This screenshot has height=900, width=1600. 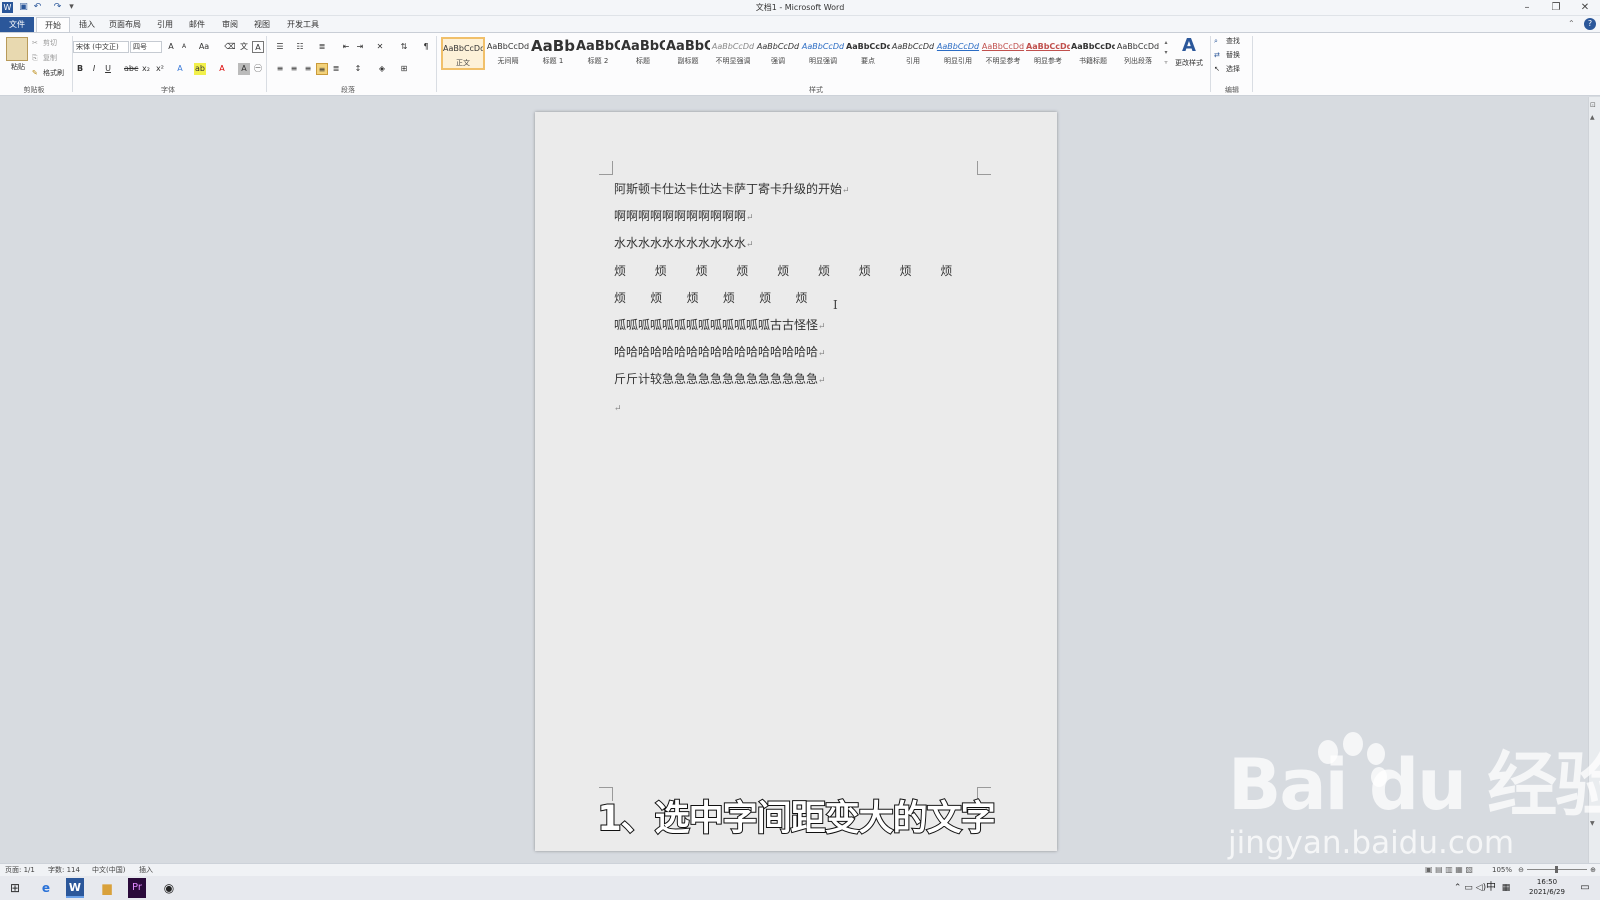 I want to click on style-quote: AaBbCcDd 引用, so click(x=913, y=53).